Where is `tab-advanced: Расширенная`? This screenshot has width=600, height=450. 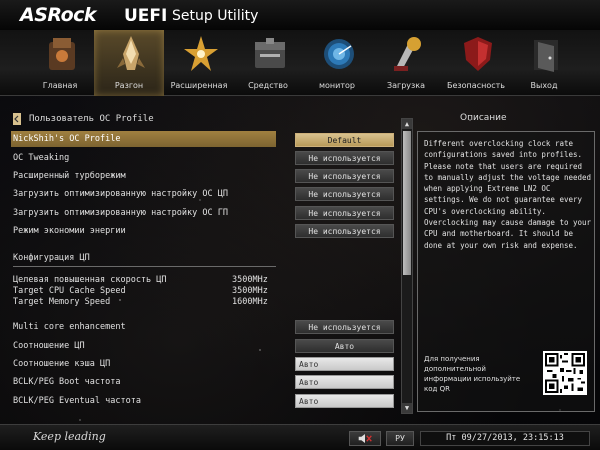 tab-advanced: Расширенная is located at coordinates (199, 63).